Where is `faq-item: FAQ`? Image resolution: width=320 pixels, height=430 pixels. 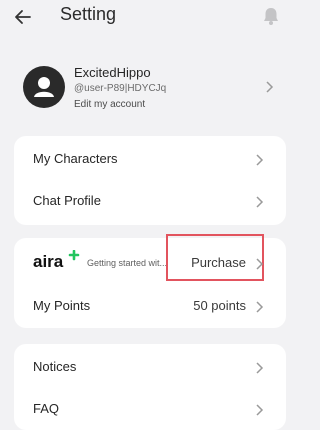
faq-item: FAQ is located at coordinates (150, 409).